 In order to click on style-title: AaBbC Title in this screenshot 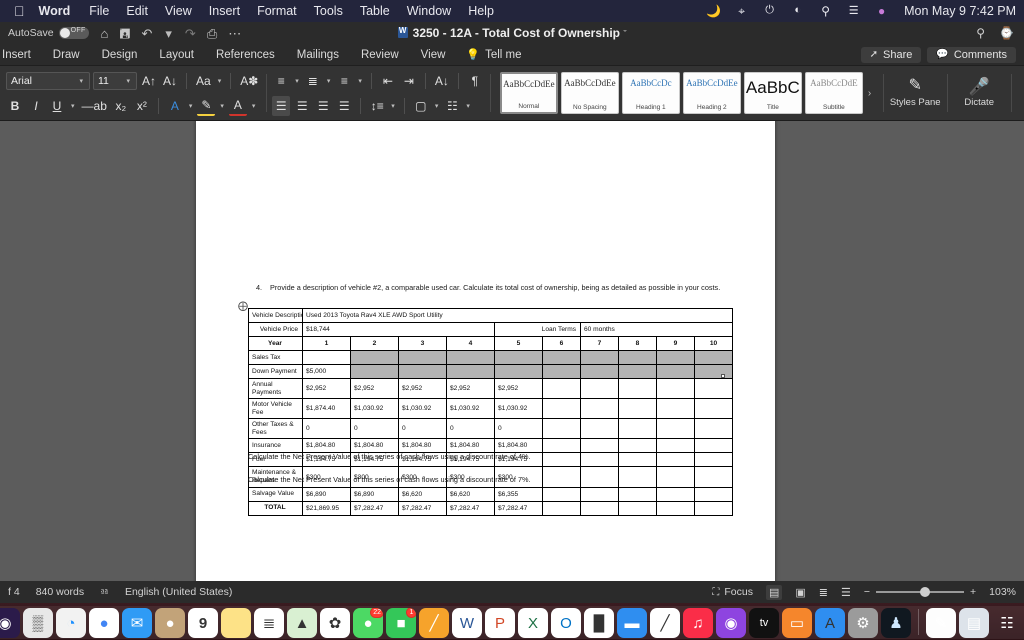, I will do `click(772, 93)`.